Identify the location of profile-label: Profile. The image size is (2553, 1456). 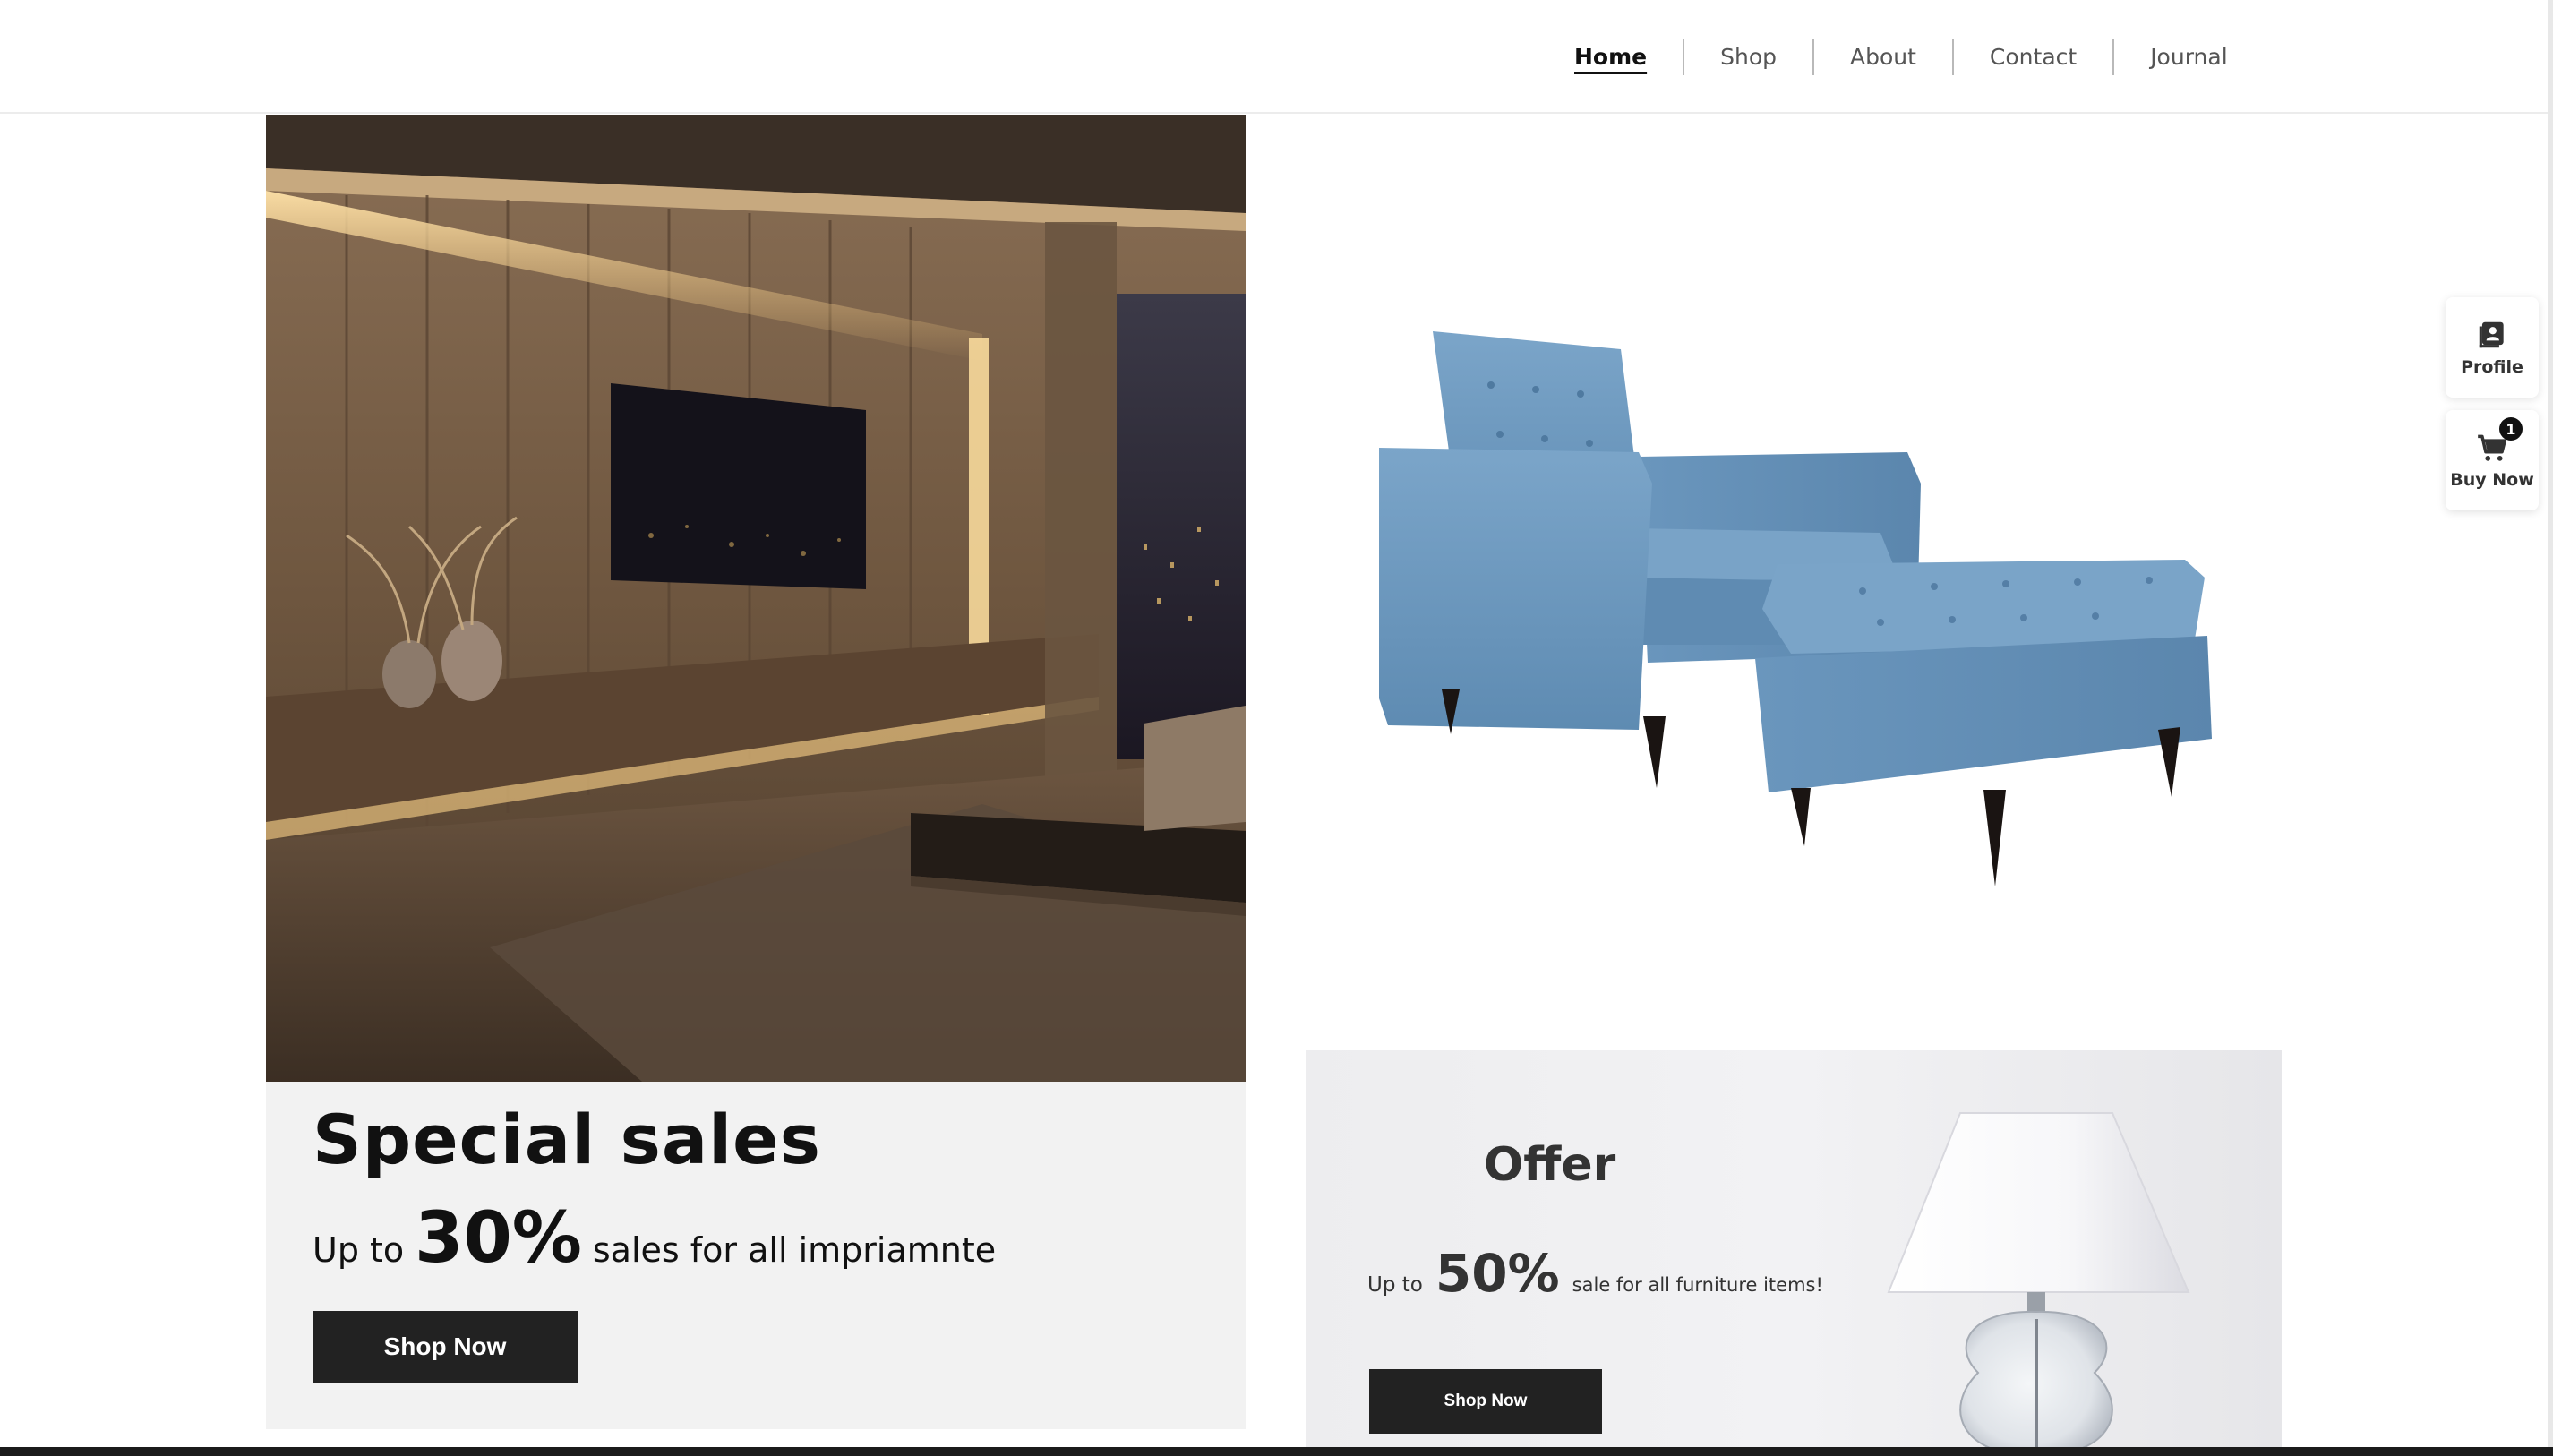
(2492, 367).